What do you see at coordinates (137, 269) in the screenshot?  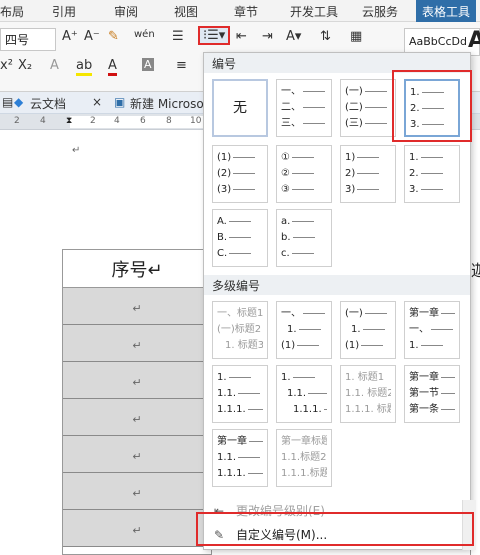 I see `table-header-cell: 序号↵` at bounding box center [137, 269].